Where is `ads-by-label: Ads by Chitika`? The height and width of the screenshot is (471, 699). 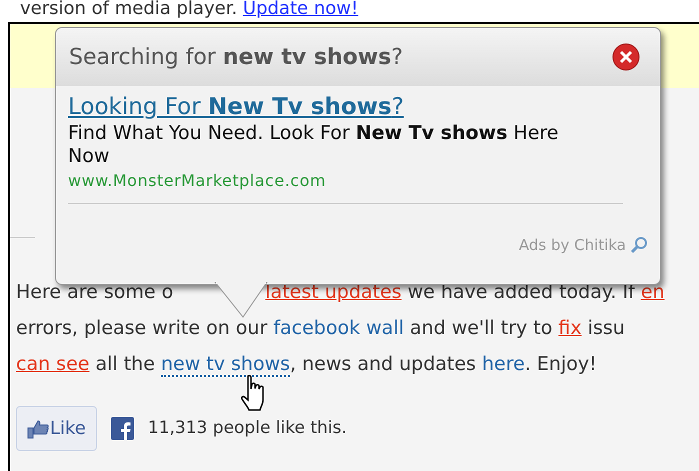 ads-by-label: Ads by Chitika is located at coordinates (572, 245).